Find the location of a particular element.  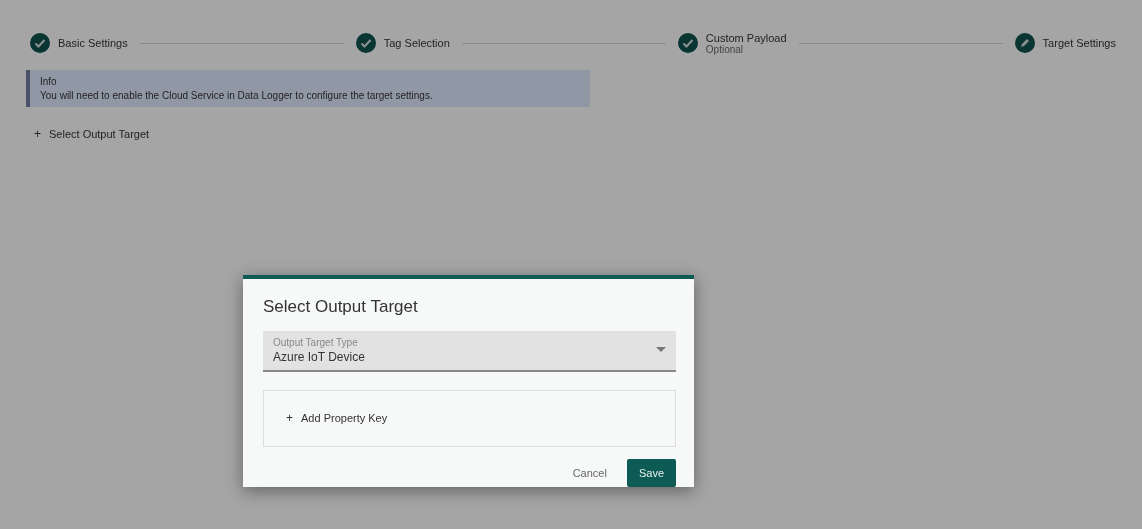

field-value: Azure IoT Device is located at coordinates (319, 356).